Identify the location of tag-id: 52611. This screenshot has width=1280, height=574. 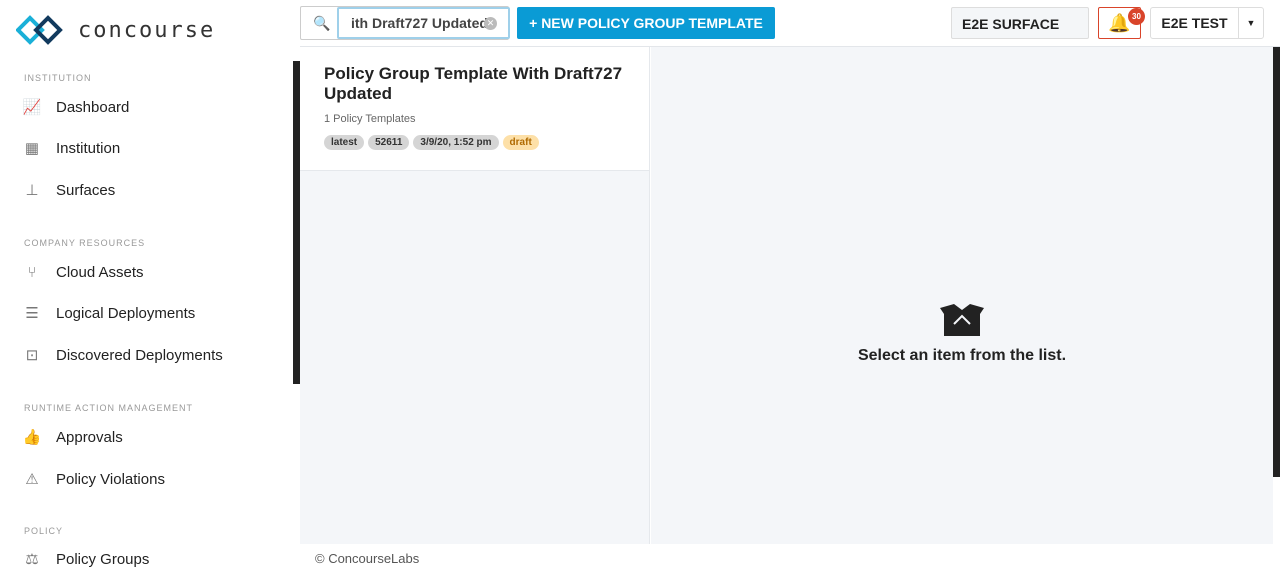
(389, 142).